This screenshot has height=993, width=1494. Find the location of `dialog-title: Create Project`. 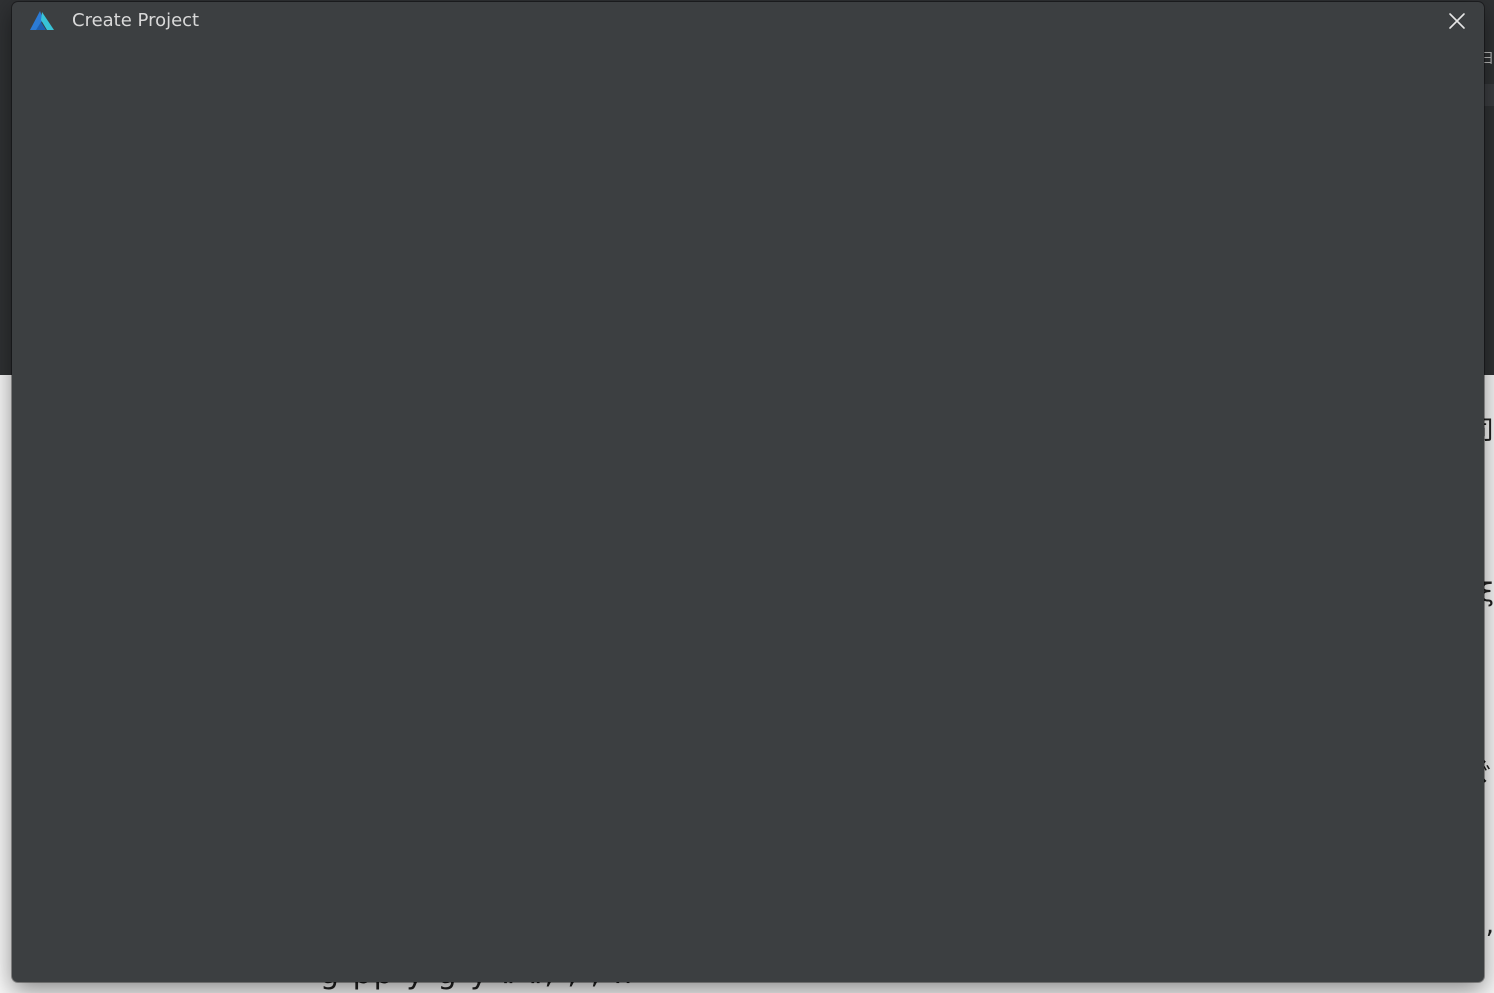

dialog-title: Create Project is located at coordinates (136, 20).